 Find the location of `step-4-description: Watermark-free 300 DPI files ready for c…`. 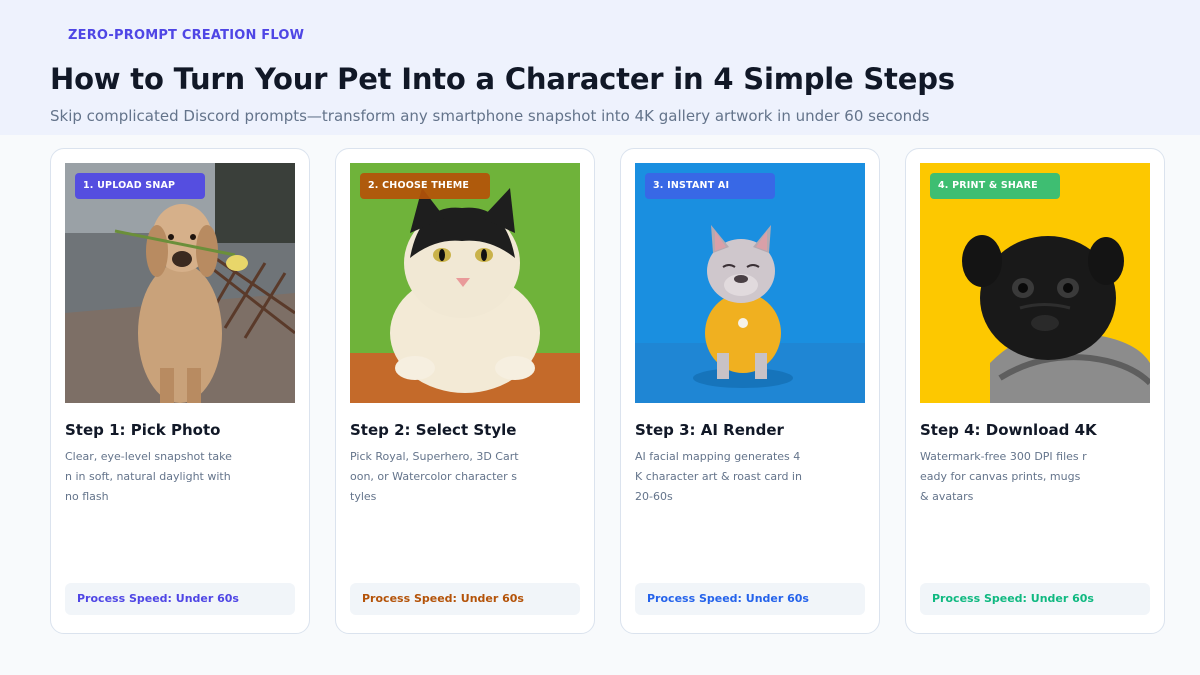

step-4-description: Watermark-free 300 DPI files ready for c… is located at coordinates (1003, 476).